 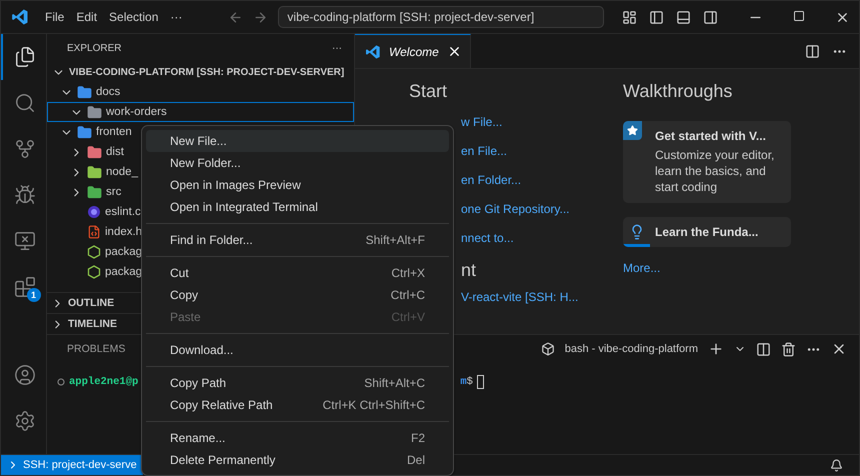 I want to click on count-badge: 1, so click(x=33, y=295).